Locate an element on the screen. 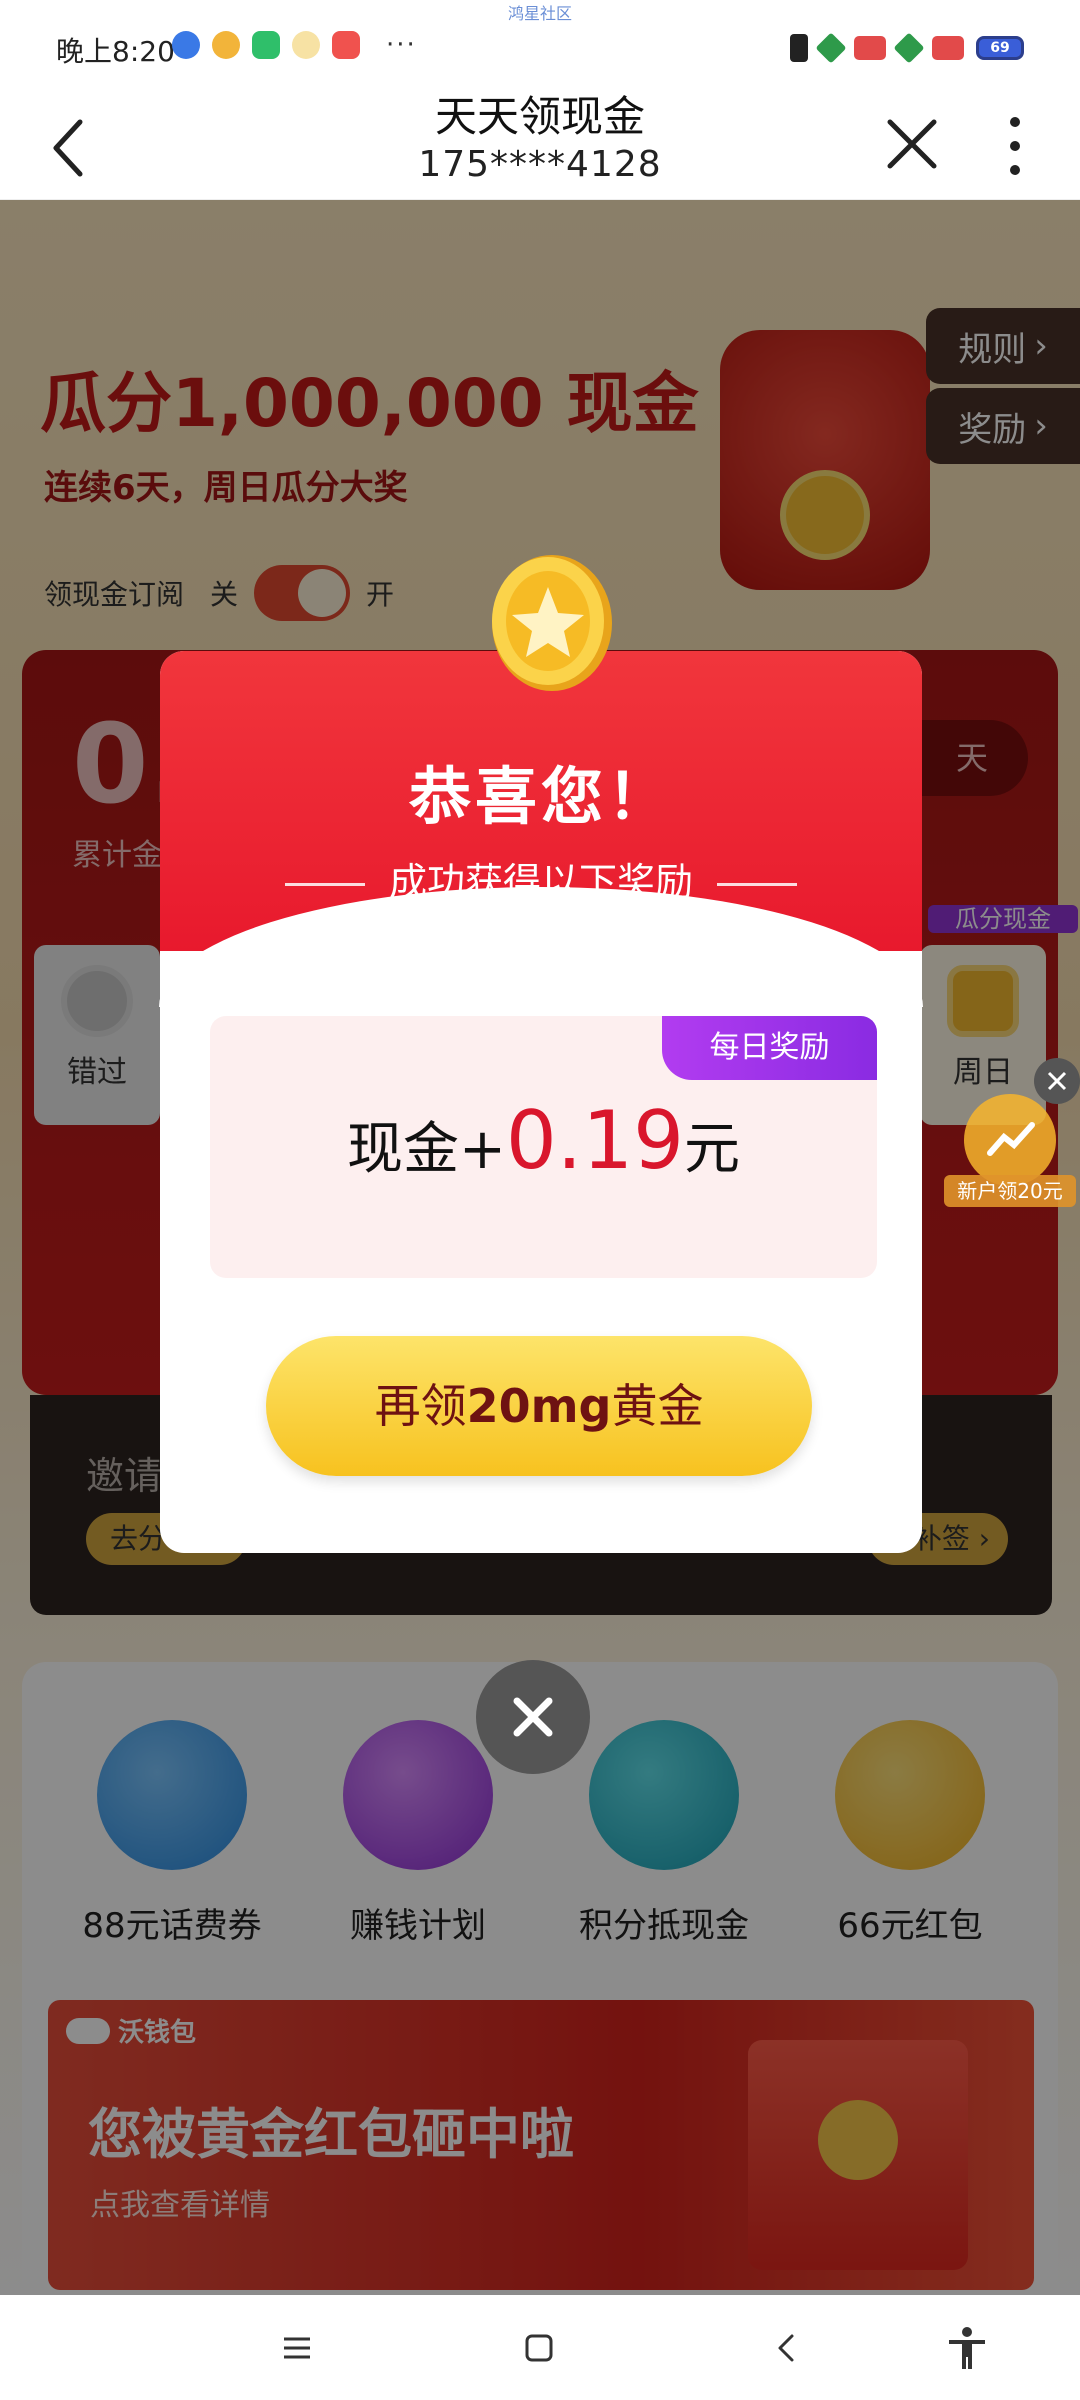 The image size is (1080, 2400). chat-app-icon is located at coordinates (306, 45).